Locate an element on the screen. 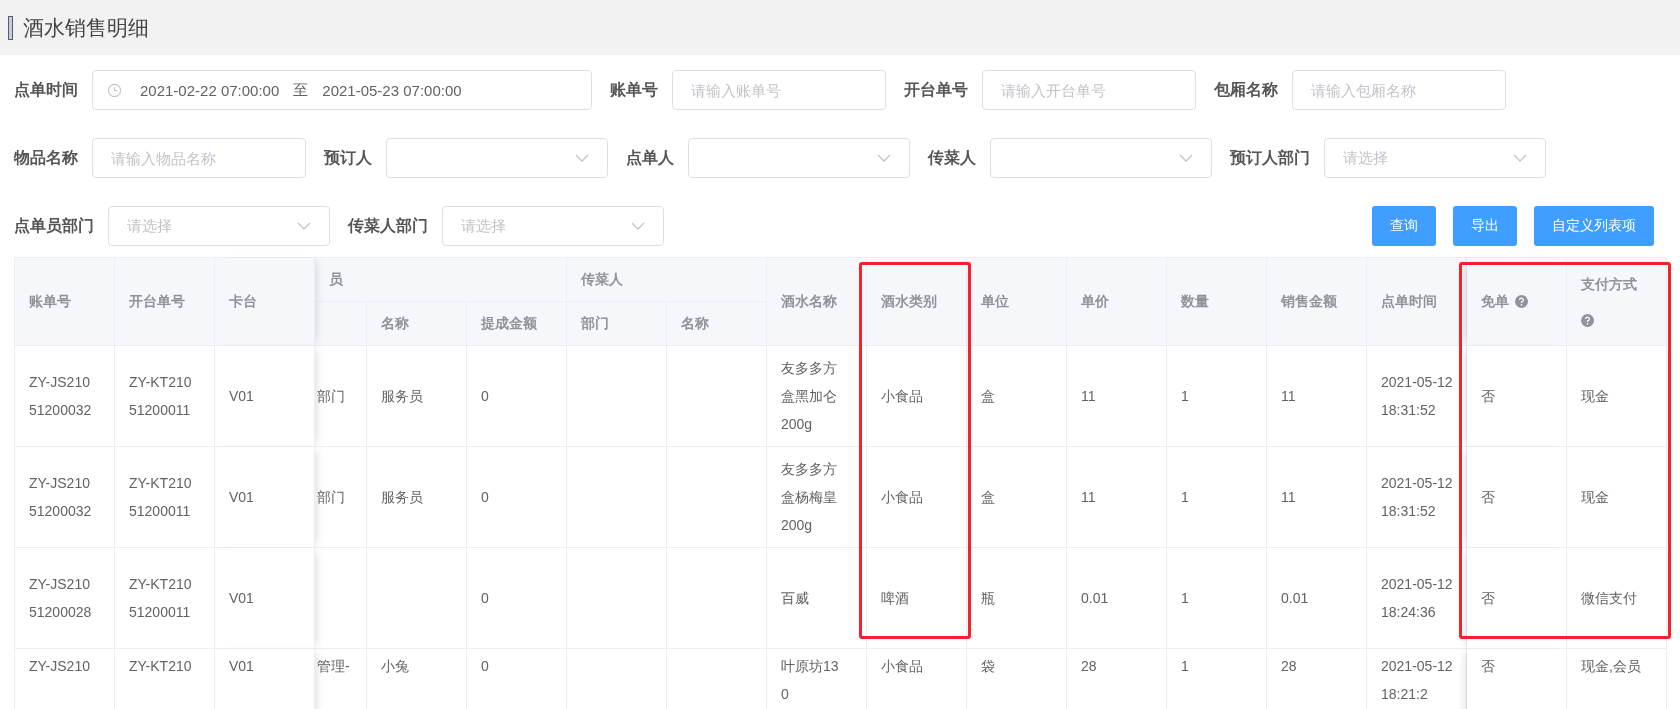 This screenshot has height=709, width=1680. table-cell: 友多多方盒黑加仑200g is located at coordinates (817, 396).